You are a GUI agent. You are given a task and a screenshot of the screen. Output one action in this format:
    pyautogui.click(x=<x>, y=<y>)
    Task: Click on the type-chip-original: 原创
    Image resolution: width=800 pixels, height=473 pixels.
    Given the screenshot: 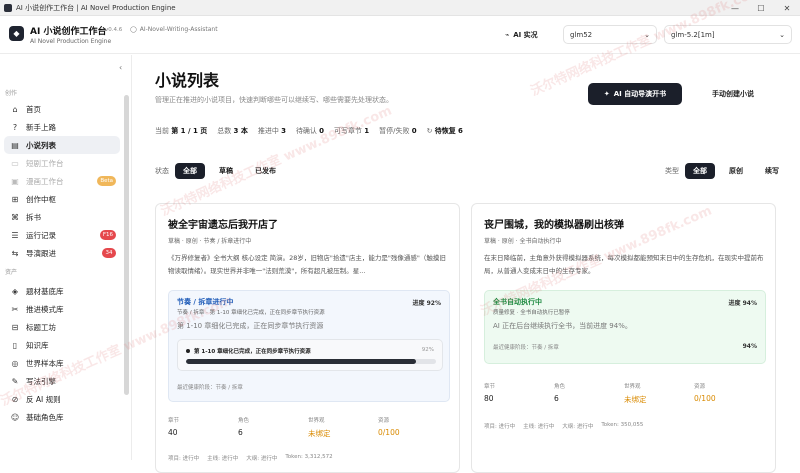 What is the action you would take?
    pyautogui.click(x=736, y=171)
    